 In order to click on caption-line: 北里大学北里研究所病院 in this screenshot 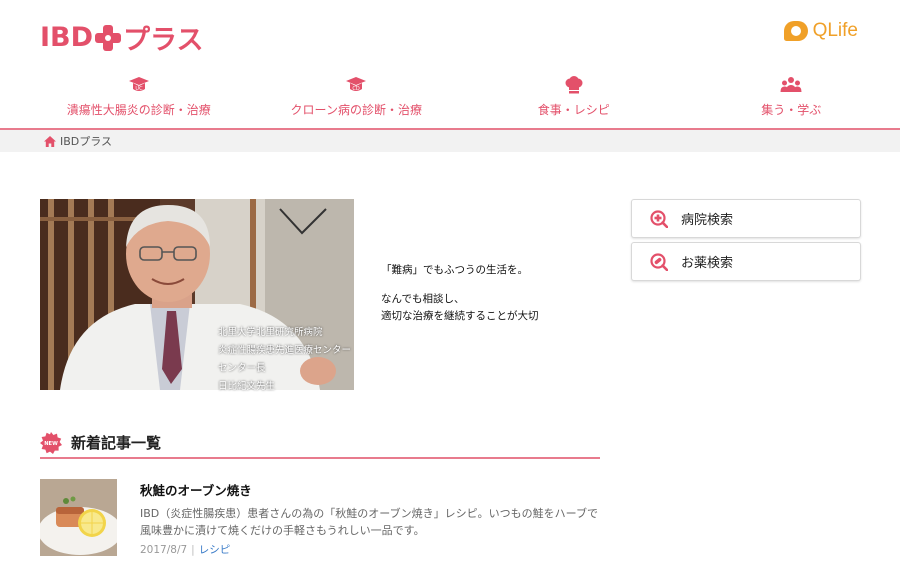, I will do `click(270, 332)`.